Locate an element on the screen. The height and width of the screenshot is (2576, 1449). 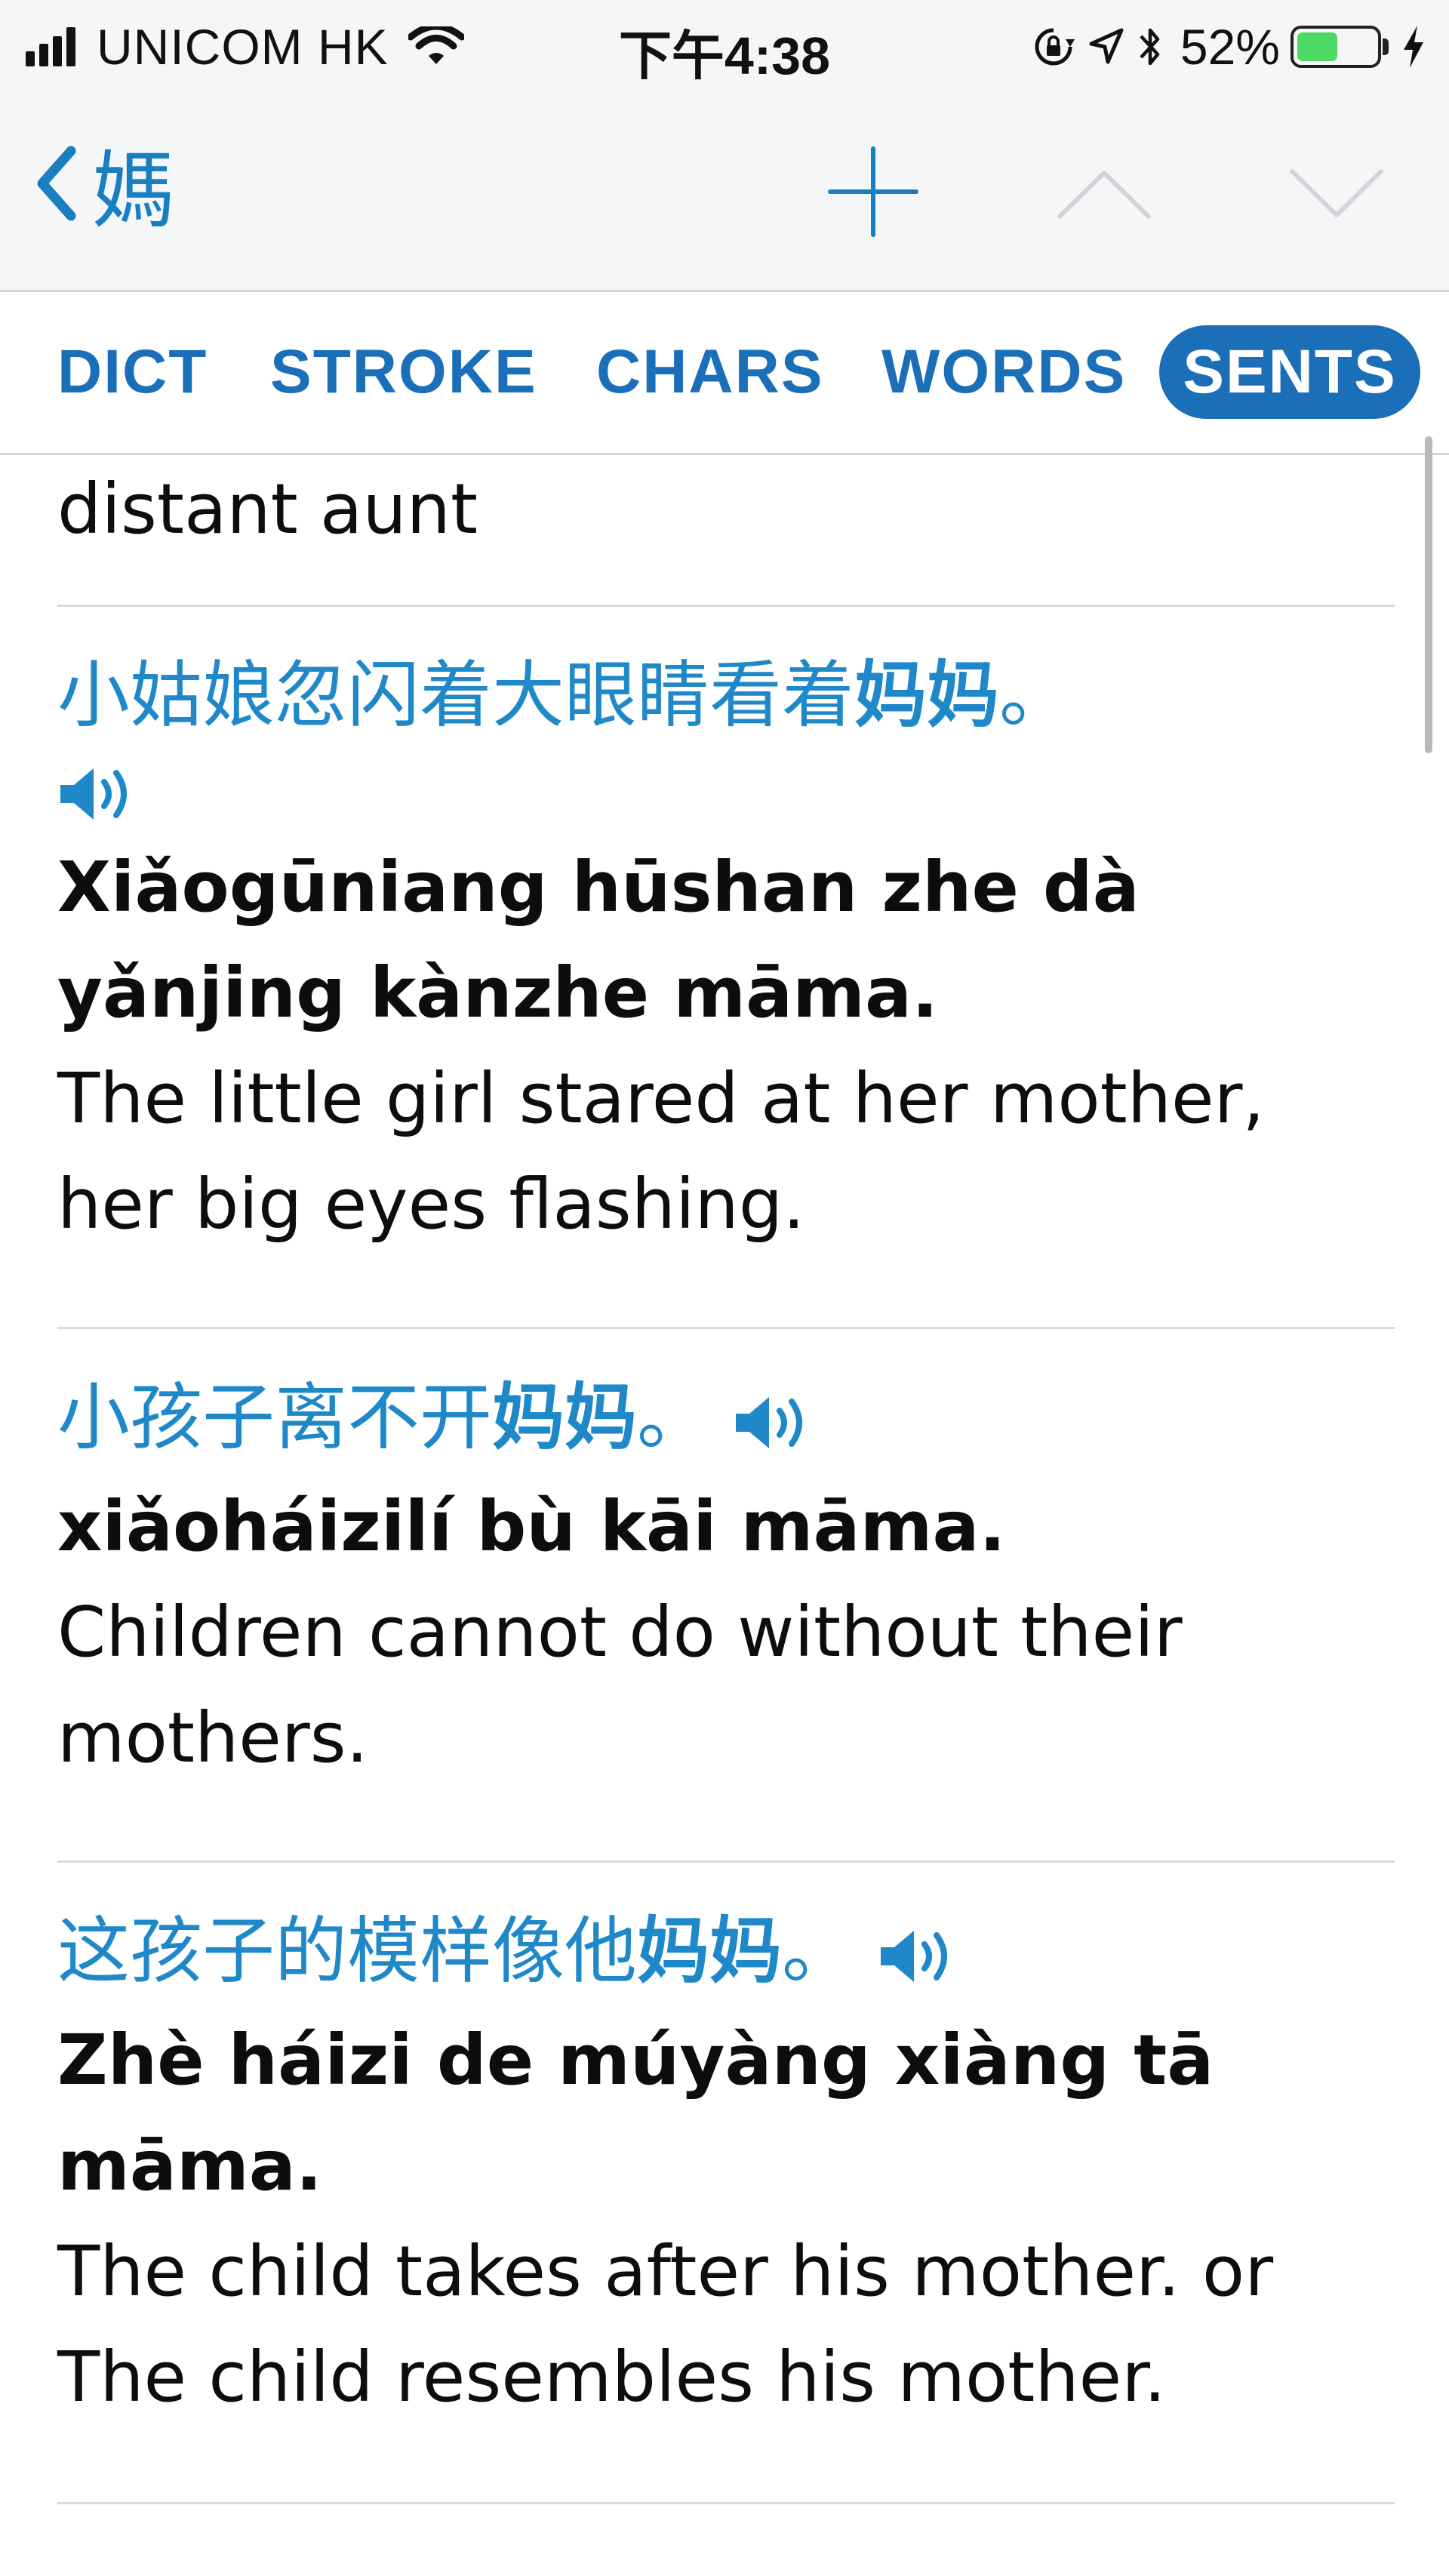
tab-words: WORDS is located at coordinates (1003, 372).